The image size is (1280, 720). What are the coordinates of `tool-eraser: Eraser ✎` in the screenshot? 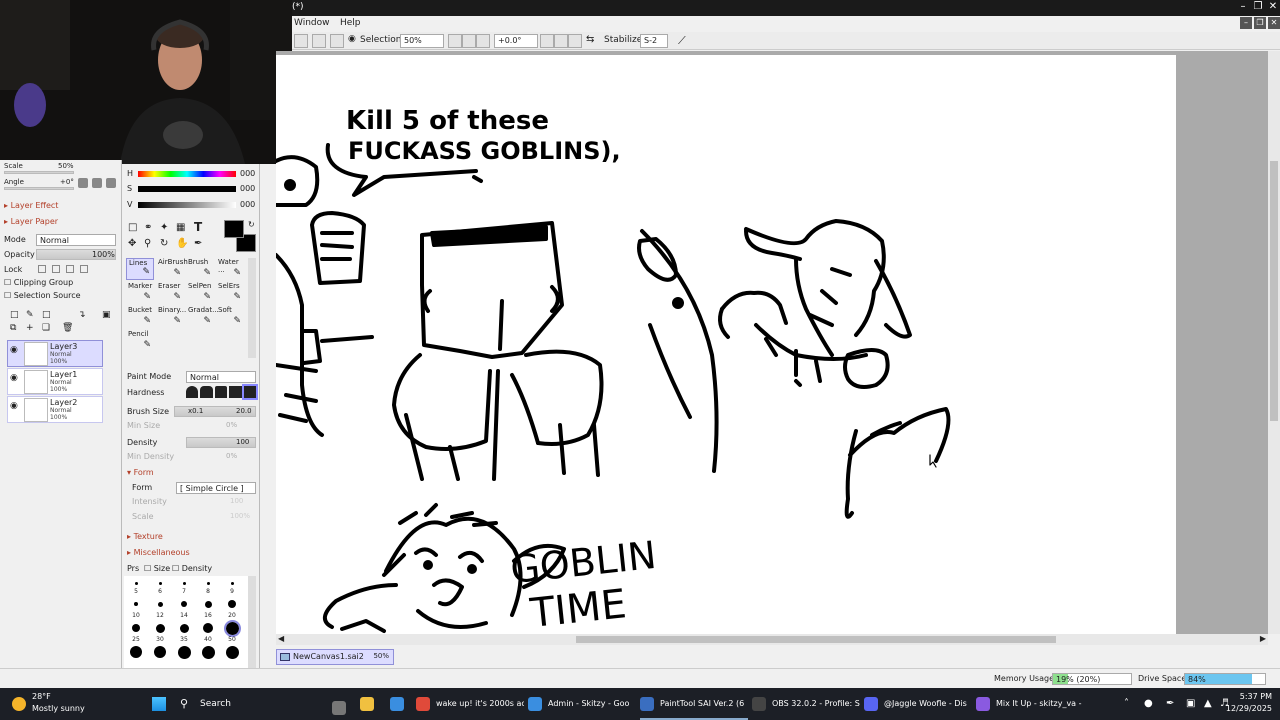 It's located at (170, 293).